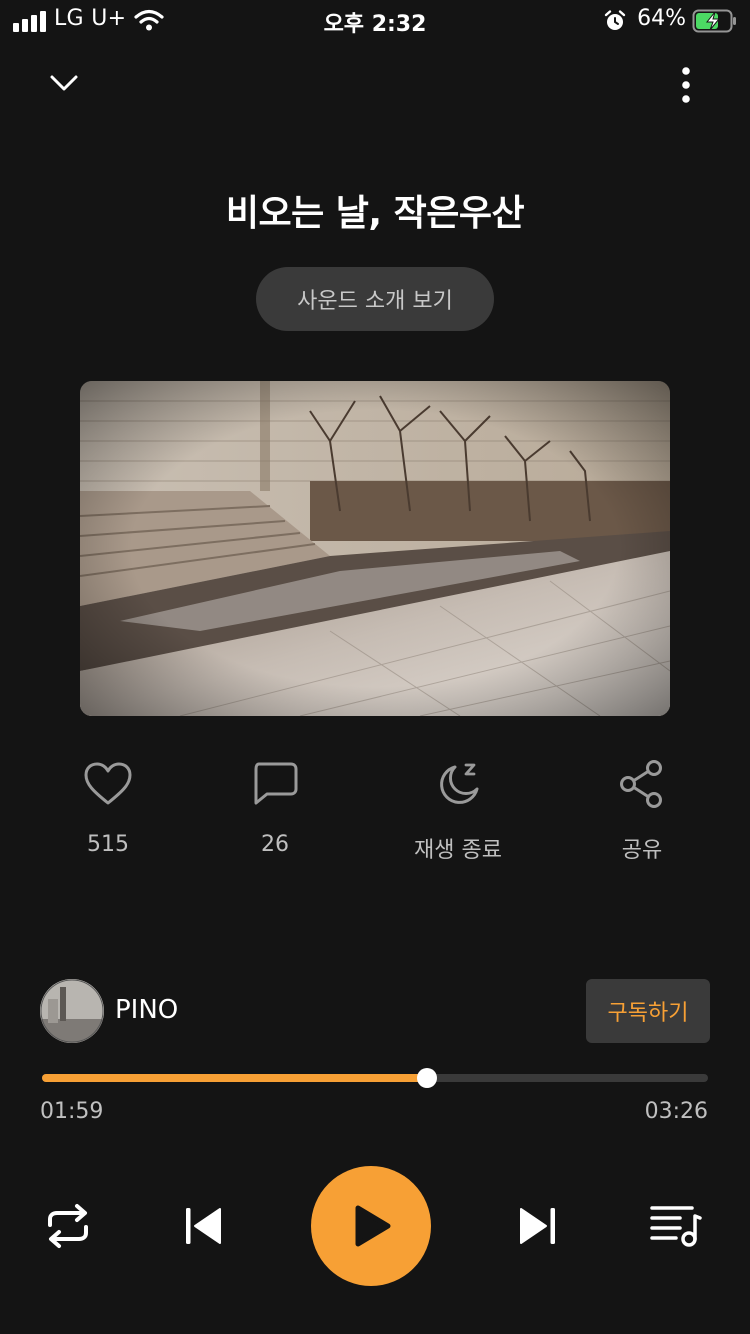 This screenshot has height=1334, width=750. I want to click on skip-next-icon, so click(537, 1226).